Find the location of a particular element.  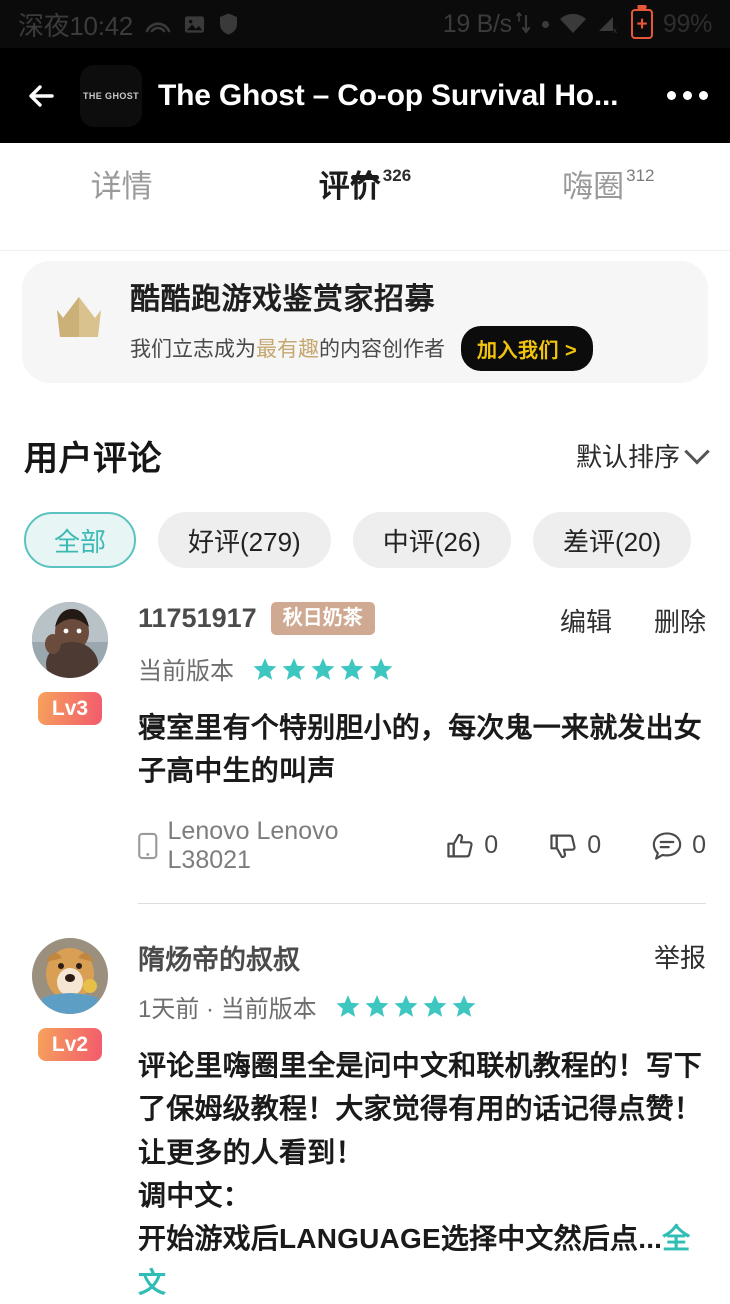

review-author-tag: 秋日奶茶 is located at coordinates (322, 618).